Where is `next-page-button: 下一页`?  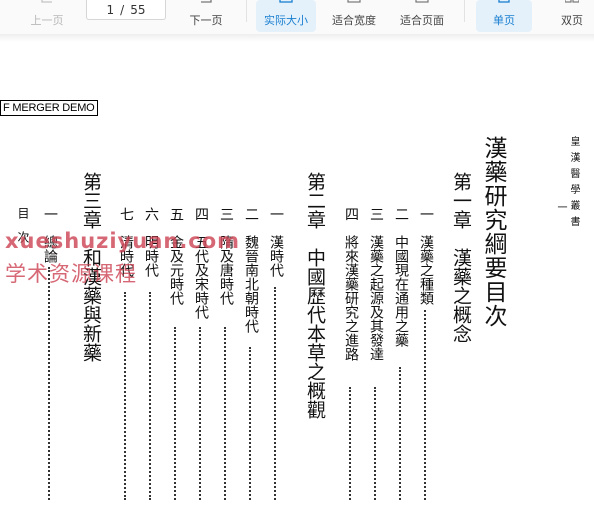
next-page-button: 下一页 is located at coordinates (206, 16).